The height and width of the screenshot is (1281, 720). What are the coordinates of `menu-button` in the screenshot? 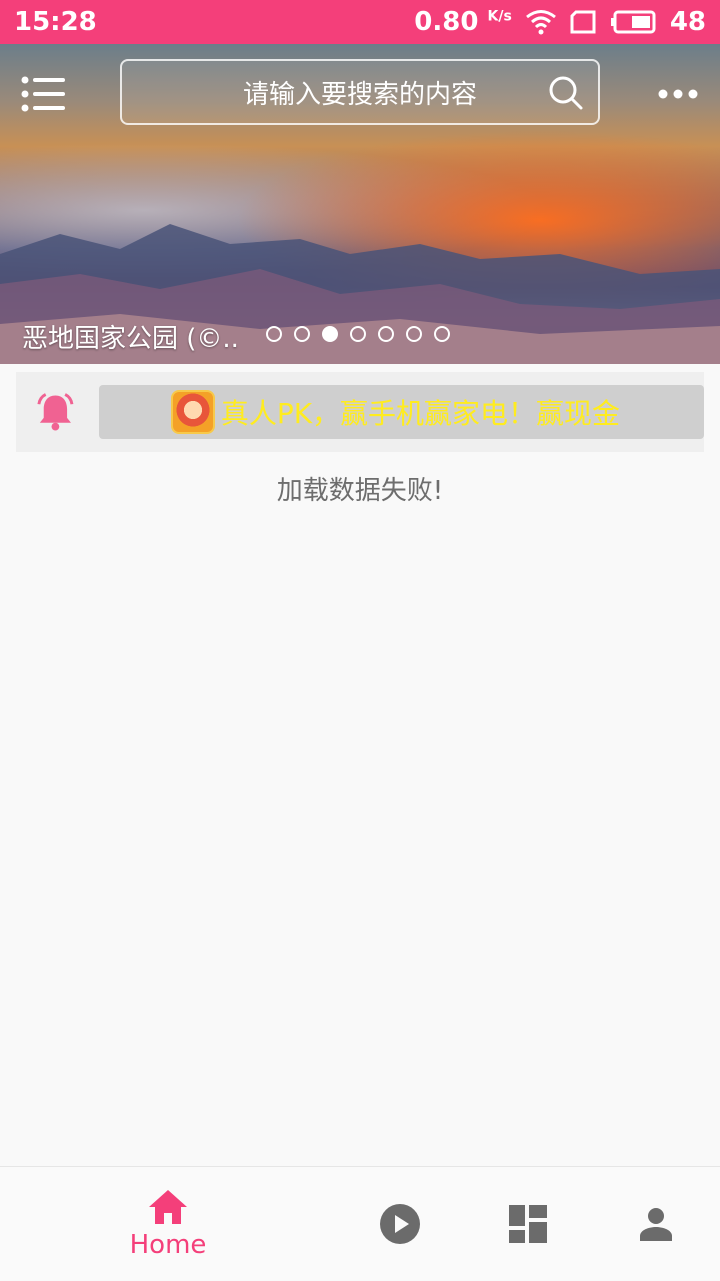 It's located at (43, 94).